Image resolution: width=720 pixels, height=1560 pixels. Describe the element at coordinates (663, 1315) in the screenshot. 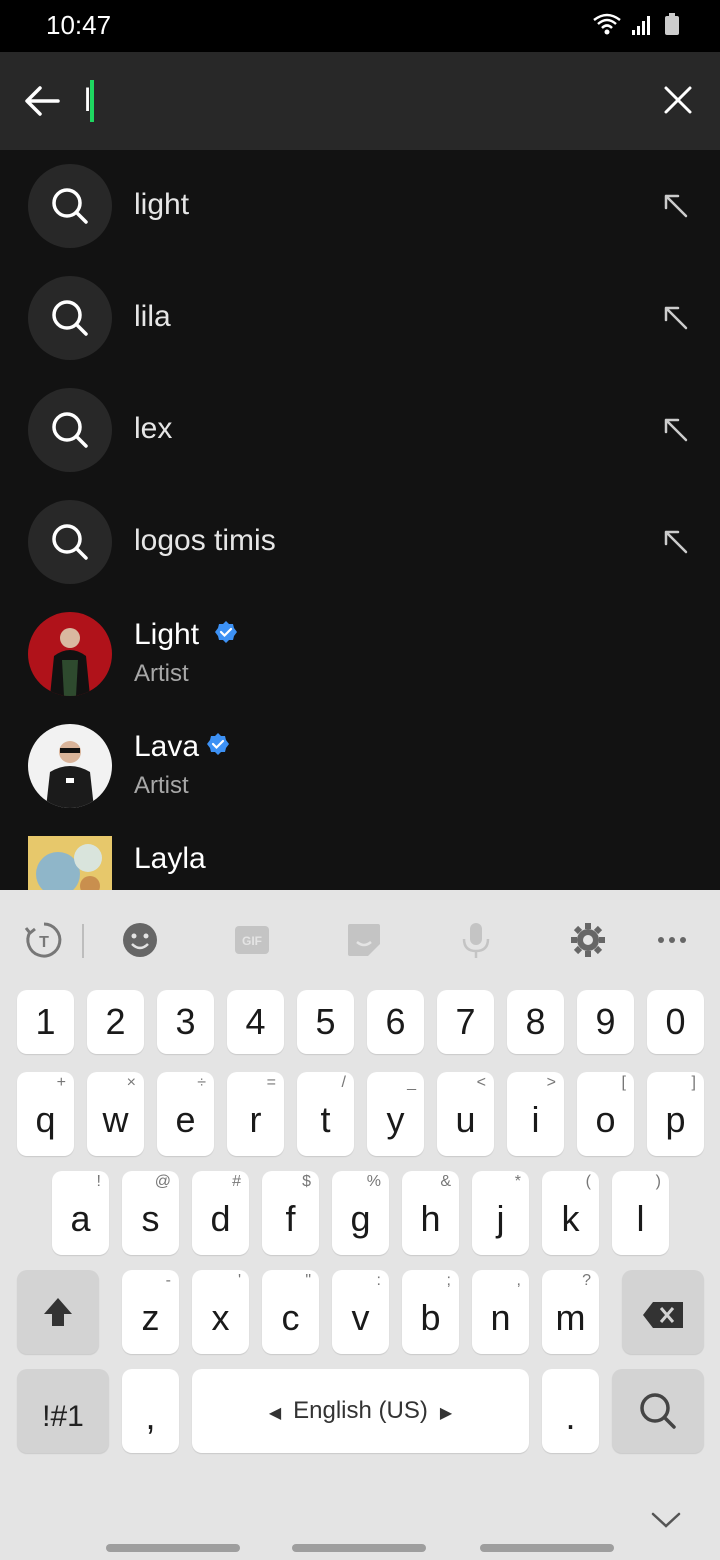

I see `backspace-icon` at that location.